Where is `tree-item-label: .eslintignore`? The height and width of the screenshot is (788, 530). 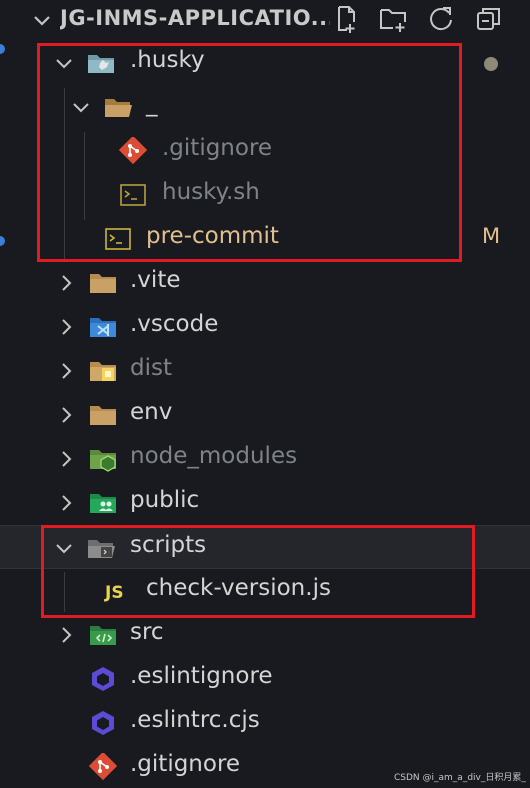 tree-item-label: .eslintignore is located at coordinates (201, 676).